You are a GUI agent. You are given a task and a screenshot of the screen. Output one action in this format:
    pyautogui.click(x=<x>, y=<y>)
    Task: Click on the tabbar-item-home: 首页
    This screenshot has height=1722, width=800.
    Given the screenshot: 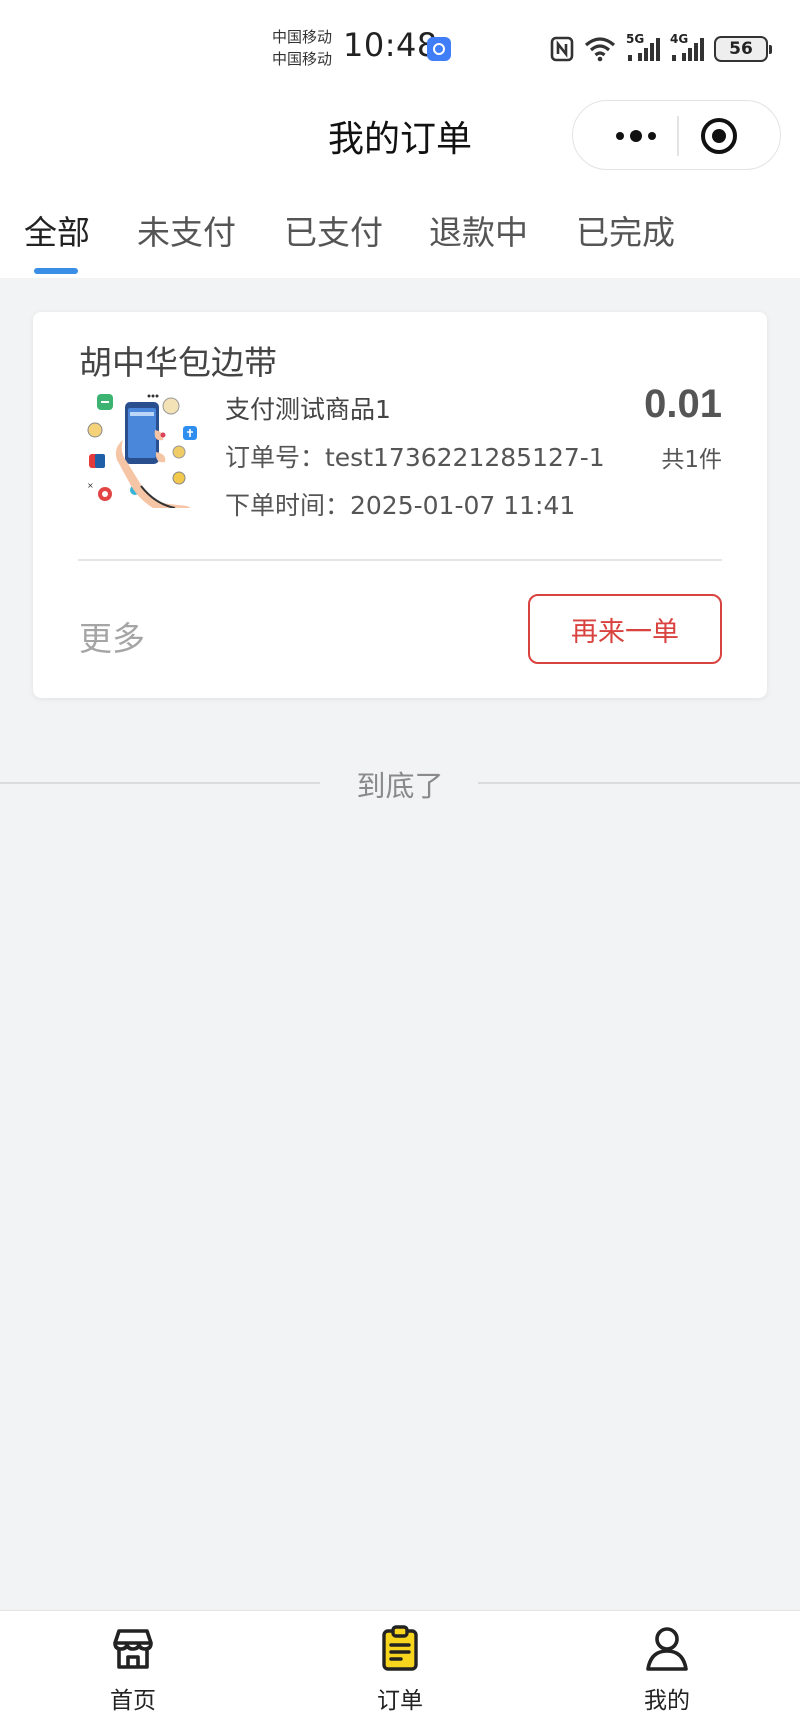 What is the action you would take?
    pyautogui.click(x=133, y=1671)
    